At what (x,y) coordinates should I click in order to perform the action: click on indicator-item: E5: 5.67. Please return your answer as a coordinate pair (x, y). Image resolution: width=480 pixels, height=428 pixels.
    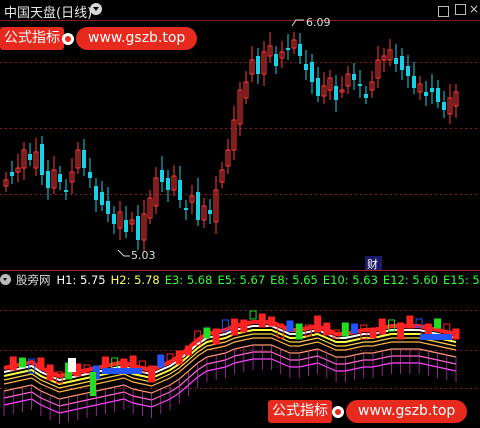
    Looking at the image, I should click on (241, 280).